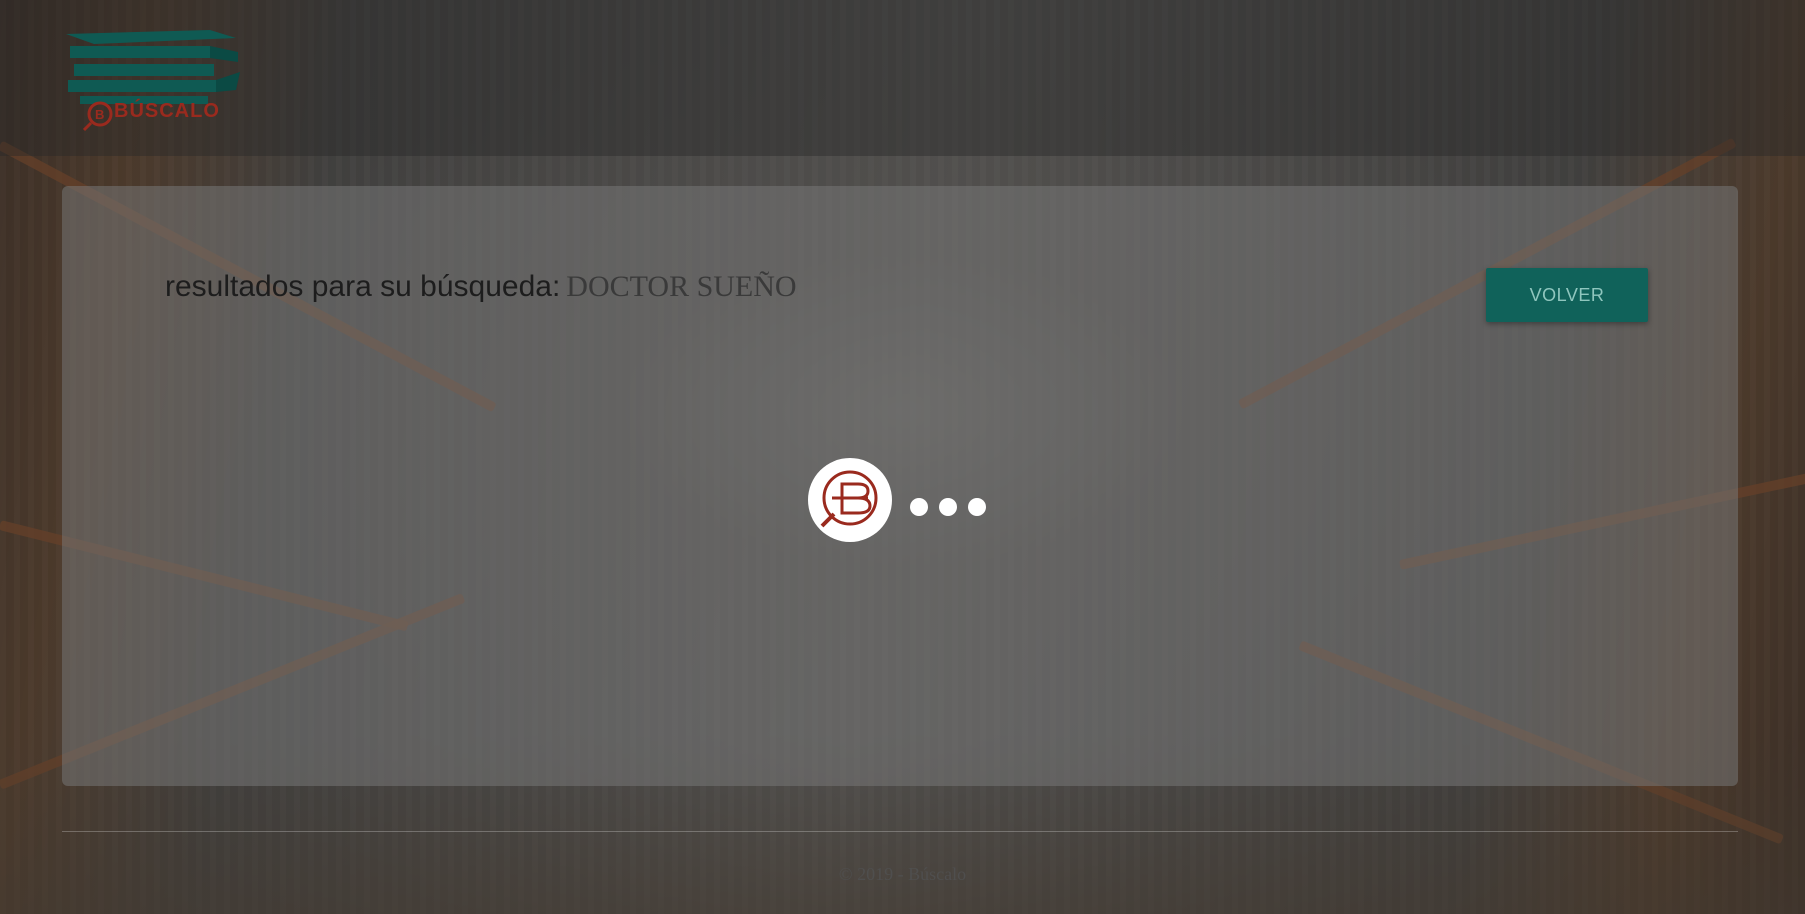  I want to click on footer-divider, so click(900, 831).